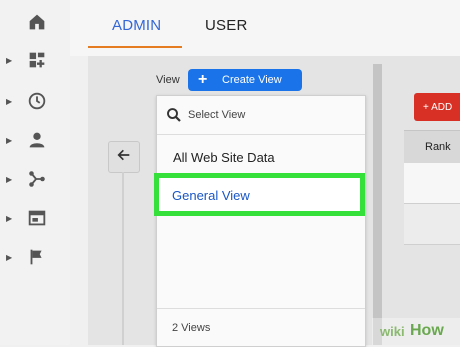  I want to click on sidebar-item-acquisition: ▶, so click(36, 179).